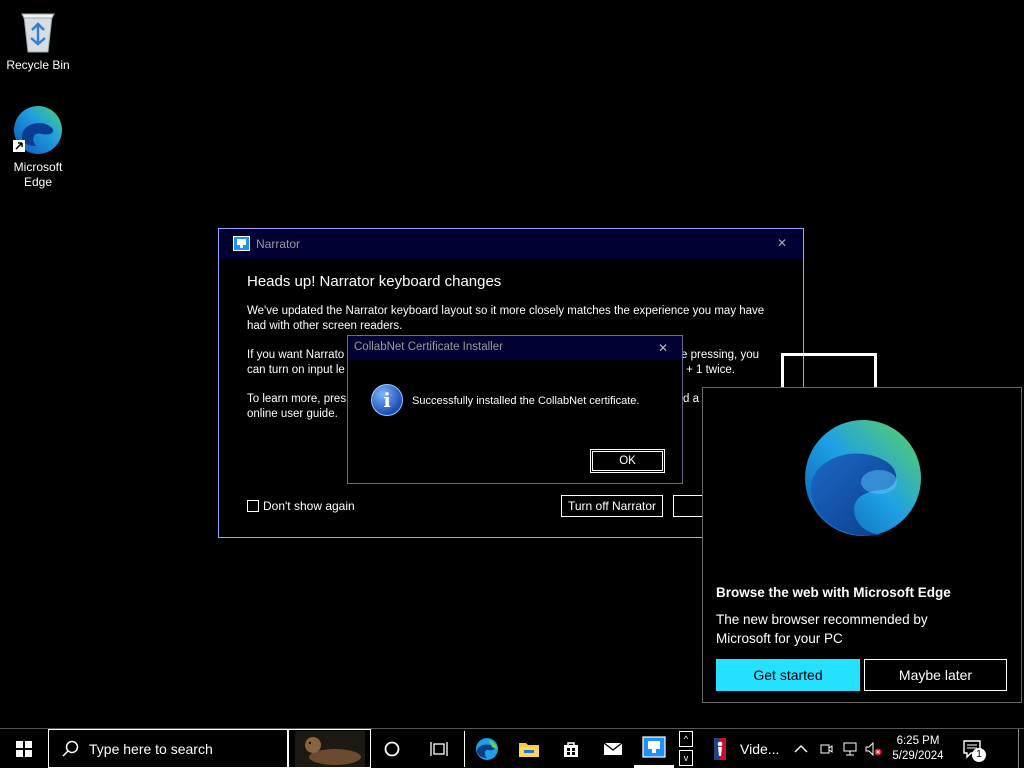 The image size is (1024, 768). Describe the element at coordinates (374, 281) in the screenshot. I see `narrator-heading: Heads up! Narrator keyboard changes` at that location.